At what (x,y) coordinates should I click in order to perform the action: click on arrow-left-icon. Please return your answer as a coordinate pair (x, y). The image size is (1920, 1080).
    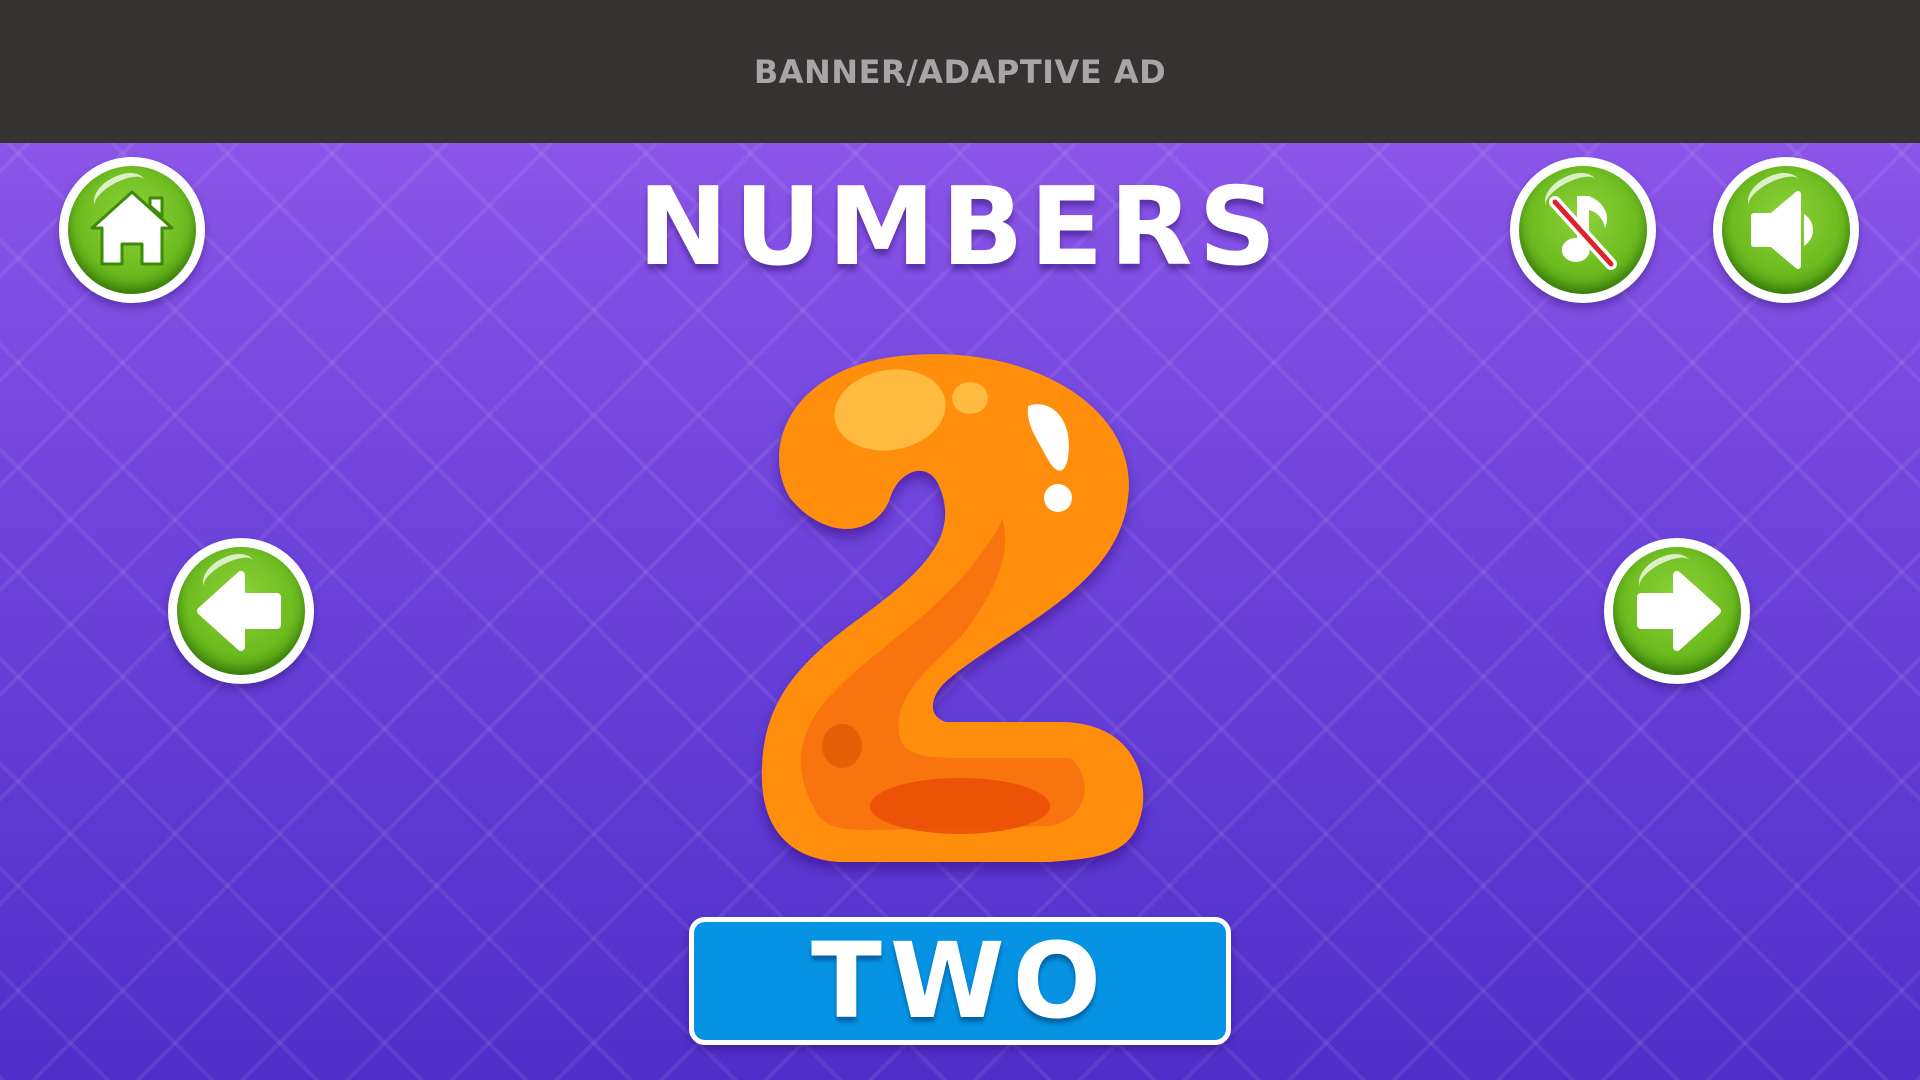
    Looking at the image, I should click on (239, 611).